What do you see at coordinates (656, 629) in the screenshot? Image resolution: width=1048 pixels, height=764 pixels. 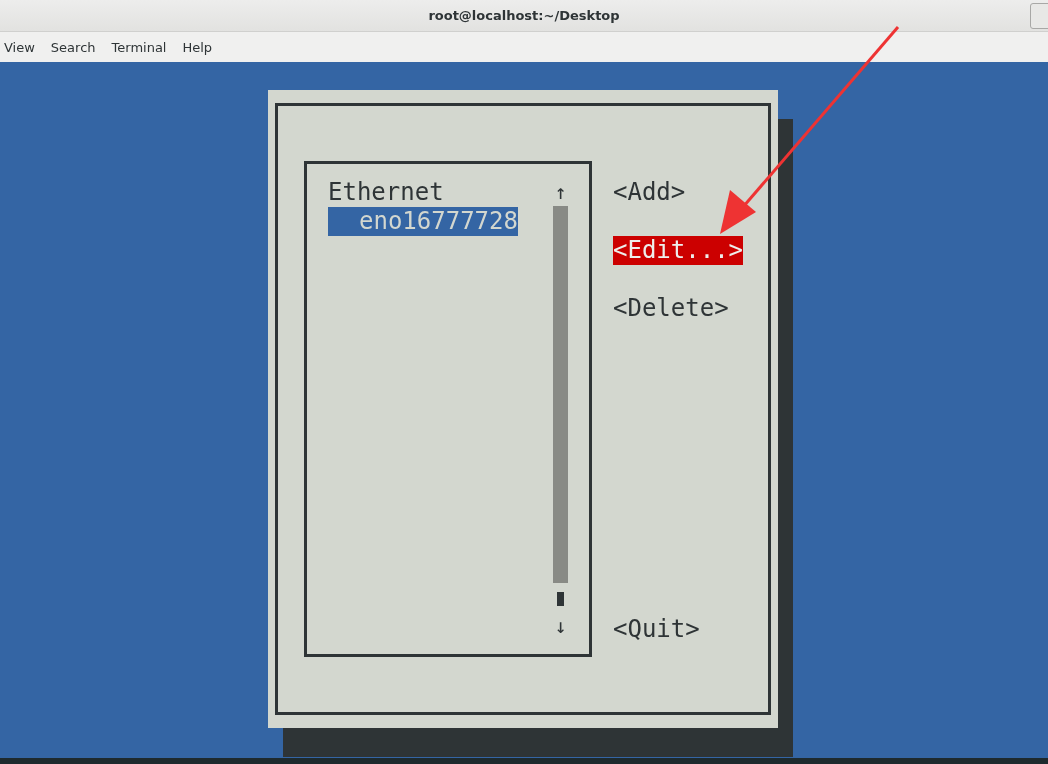 I see `quit-button: <Quit>` at bounding box center [656, 629].